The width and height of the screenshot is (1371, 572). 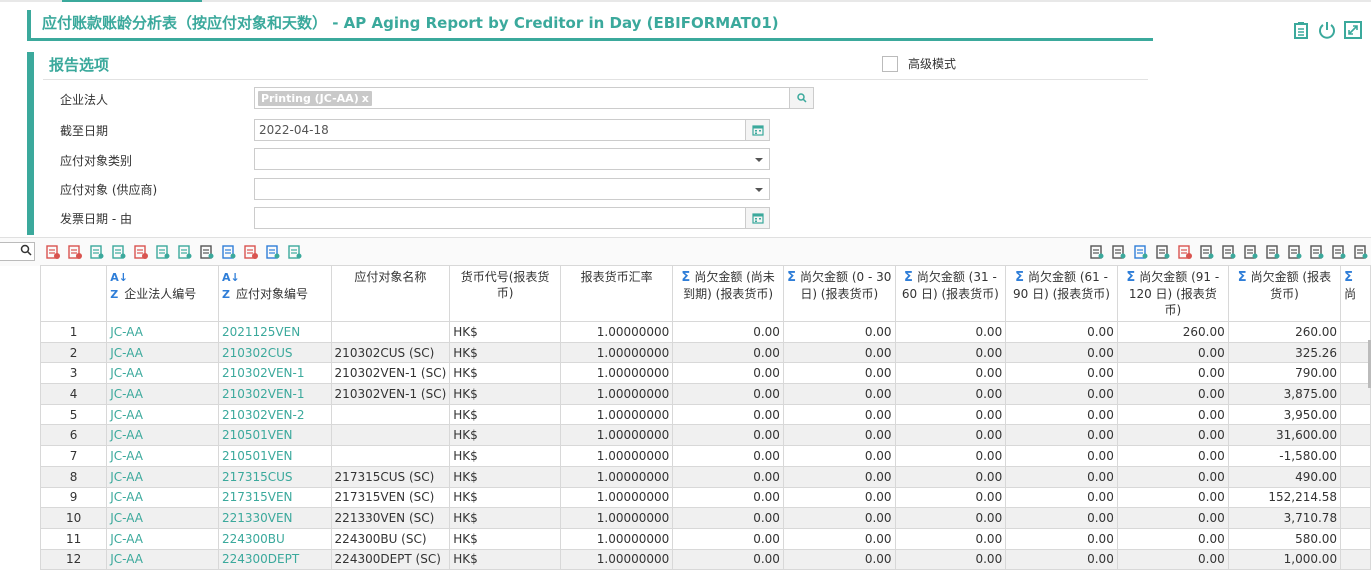 What do you see at coordinates (512, 189) in the screenshot?
I see `creditor-select` at bounding box center [512, 189].